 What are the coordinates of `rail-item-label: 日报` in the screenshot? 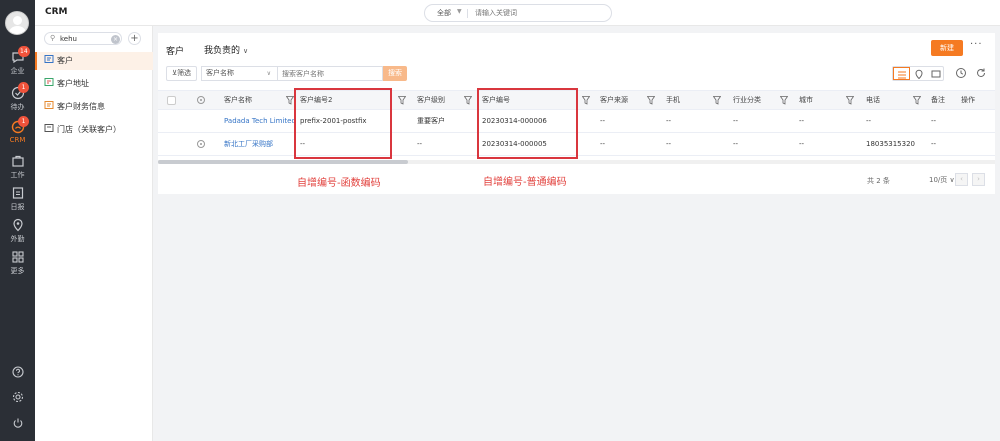 It's located at (17, 207).